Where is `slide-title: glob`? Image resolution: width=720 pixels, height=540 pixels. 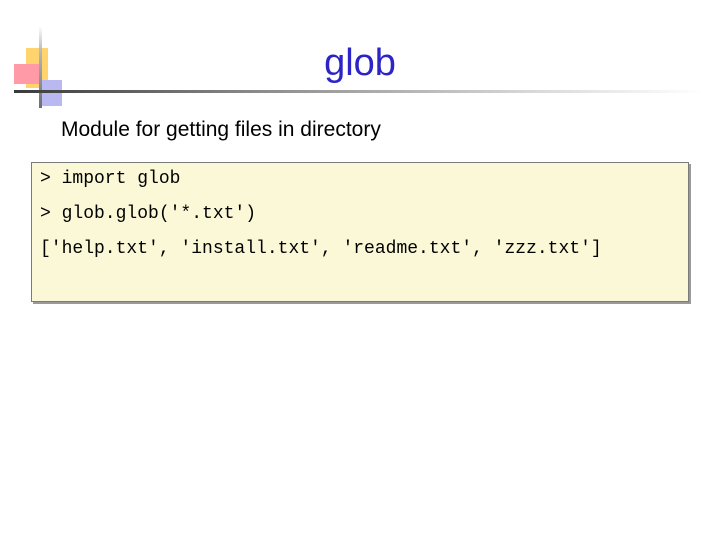
slide-title: glob is located at coordinates (360, 63).